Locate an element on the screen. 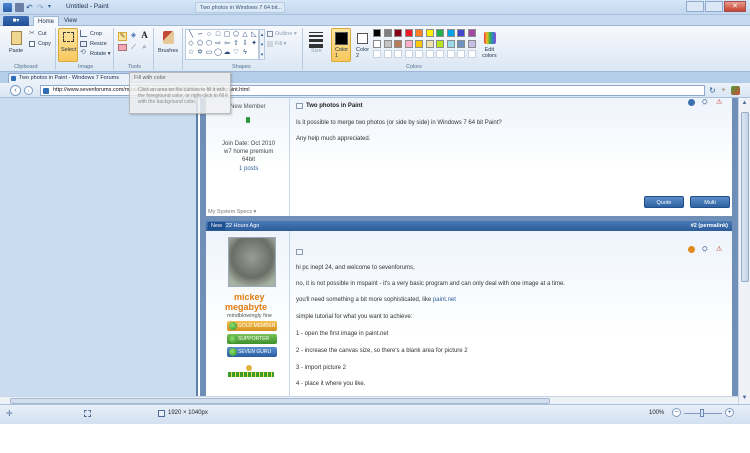 The image size is (750, 453). up-arrow-shape-icon: ⇧ is located at coordinates (236, 43).